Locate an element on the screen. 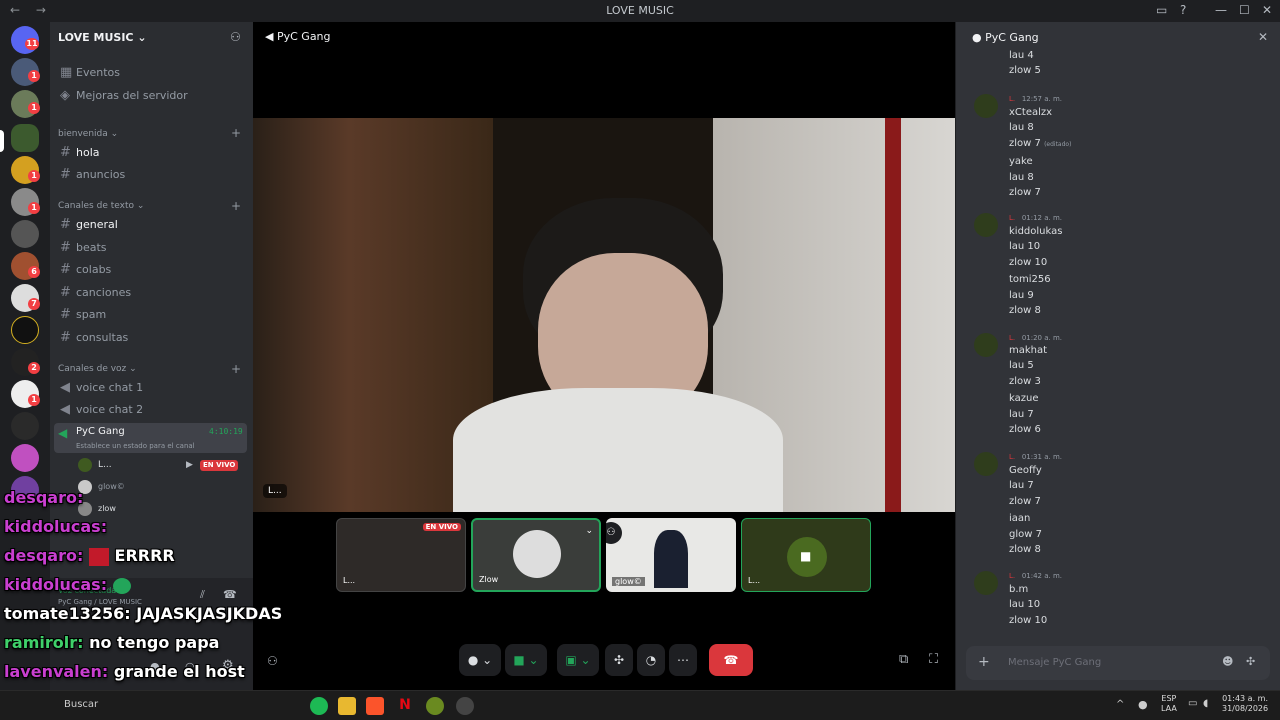  calendar-icon: ▦ is located at coordinates (66, 72).